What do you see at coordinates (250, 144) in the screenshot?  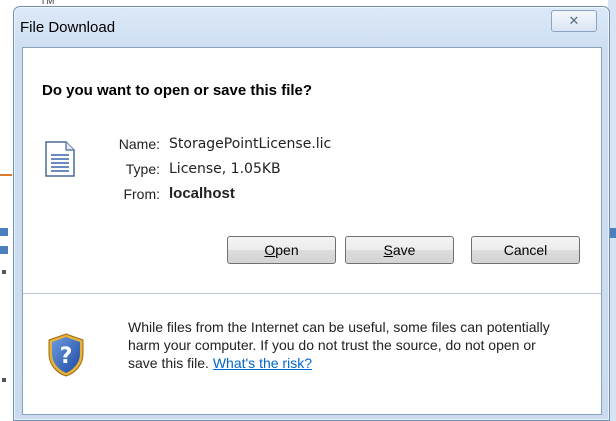 I see `file-name: StoragePointLicense.lic` at bounding box center [250, 144].